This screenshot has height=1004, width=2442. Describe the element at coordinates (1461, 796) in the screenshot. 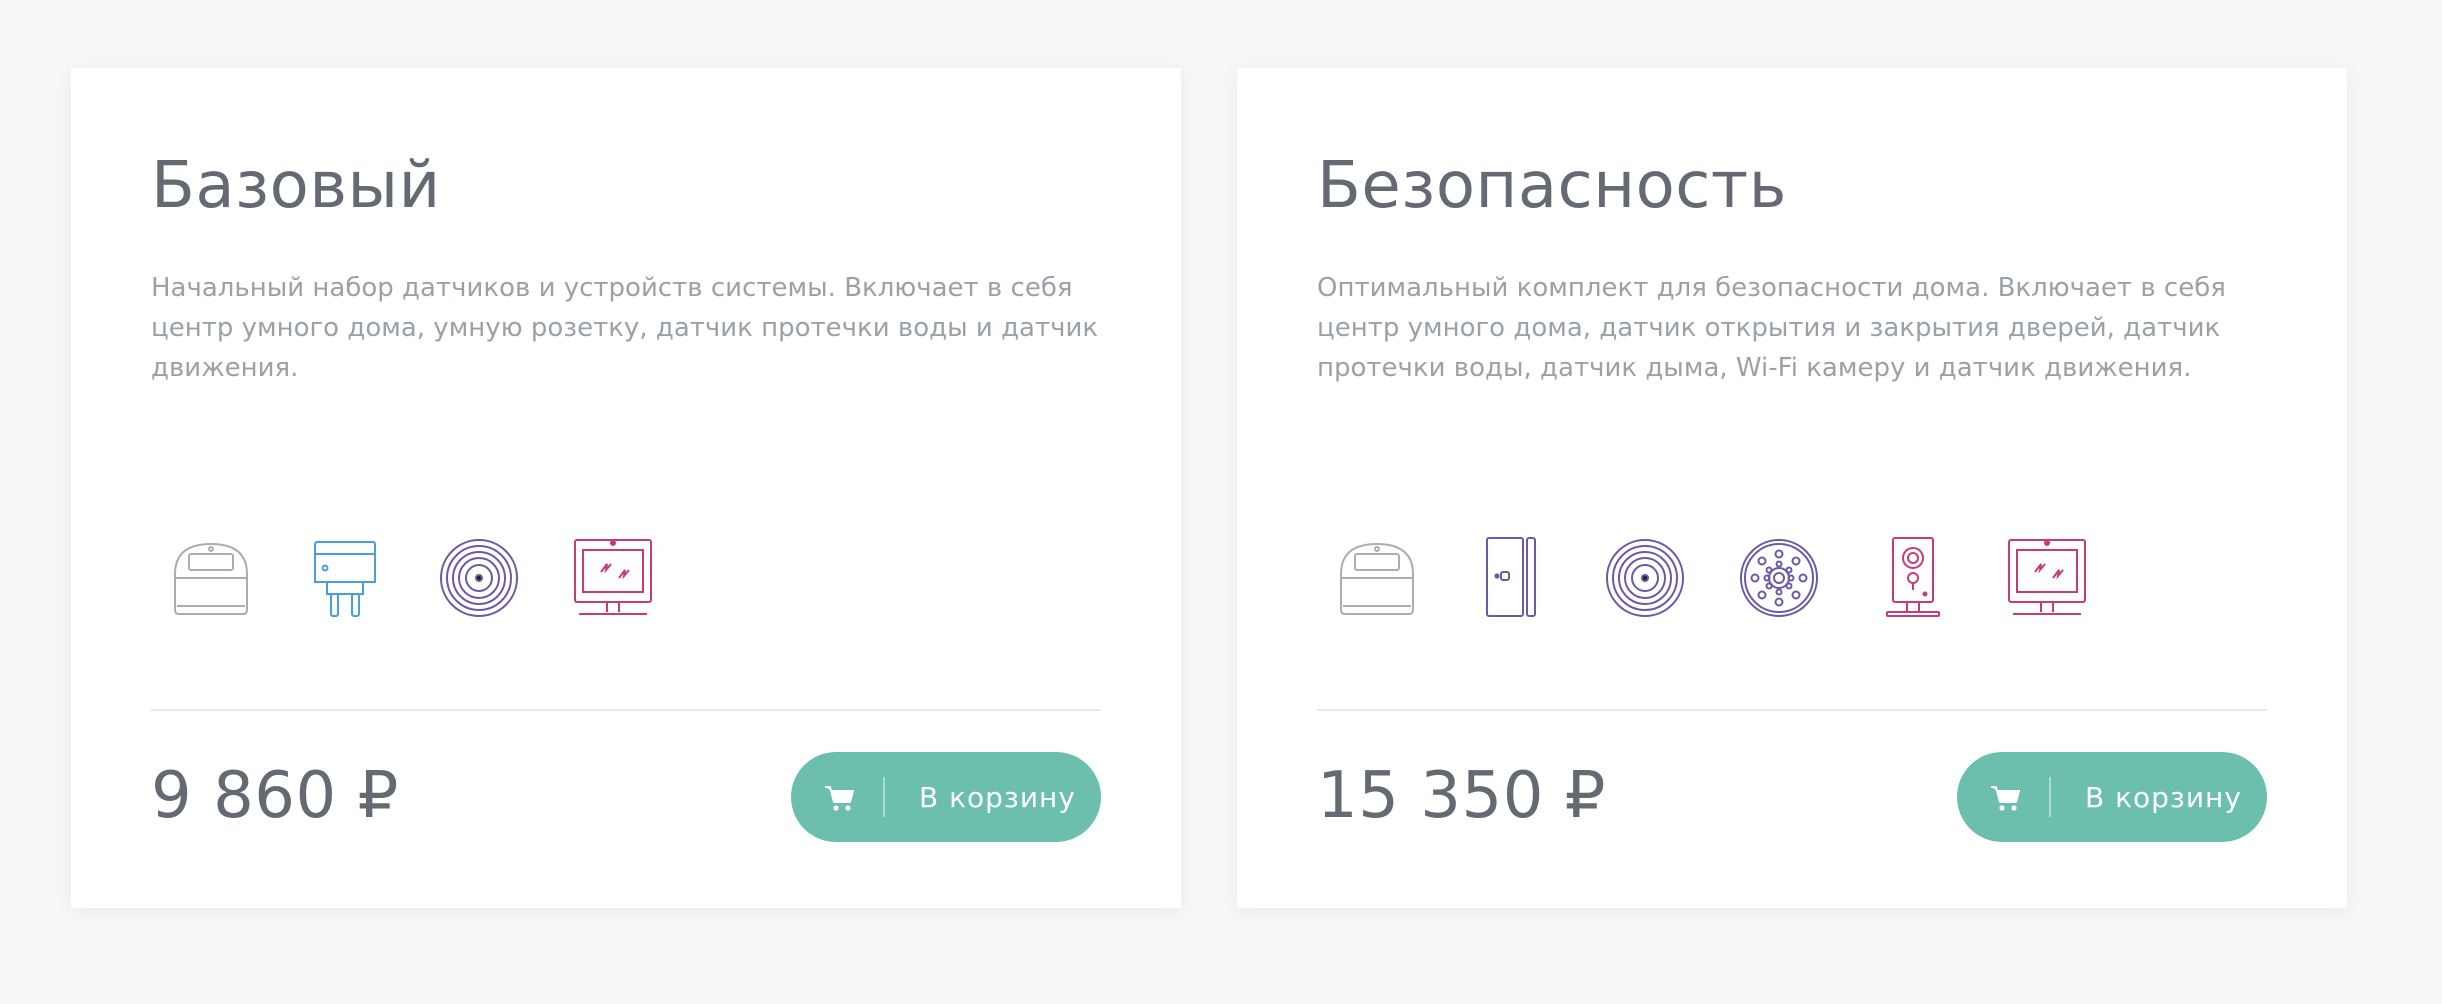

I see `price: 15 350 ₽` at that location.